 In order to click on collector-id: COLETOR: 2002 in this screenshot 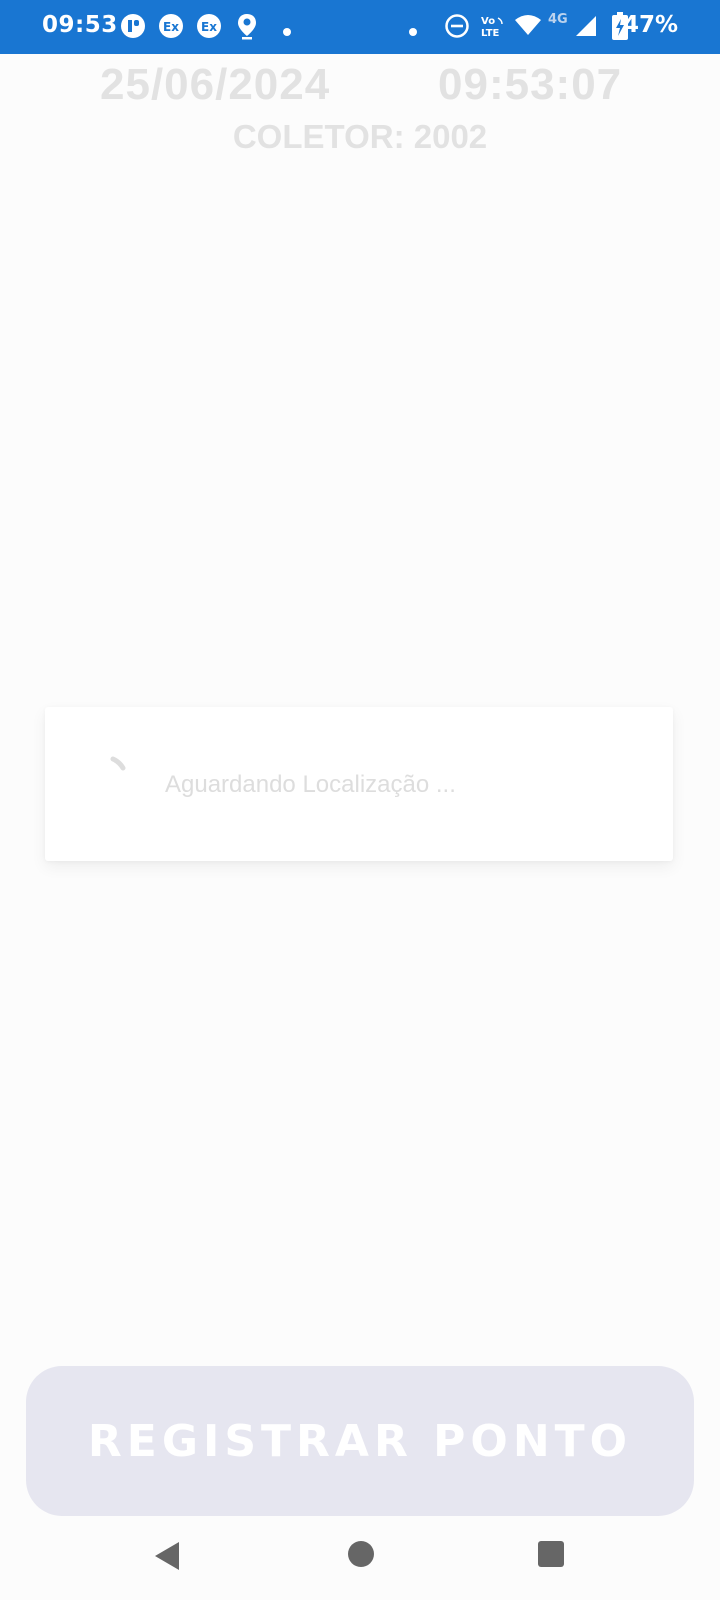, I will do `click(360, 136)`.